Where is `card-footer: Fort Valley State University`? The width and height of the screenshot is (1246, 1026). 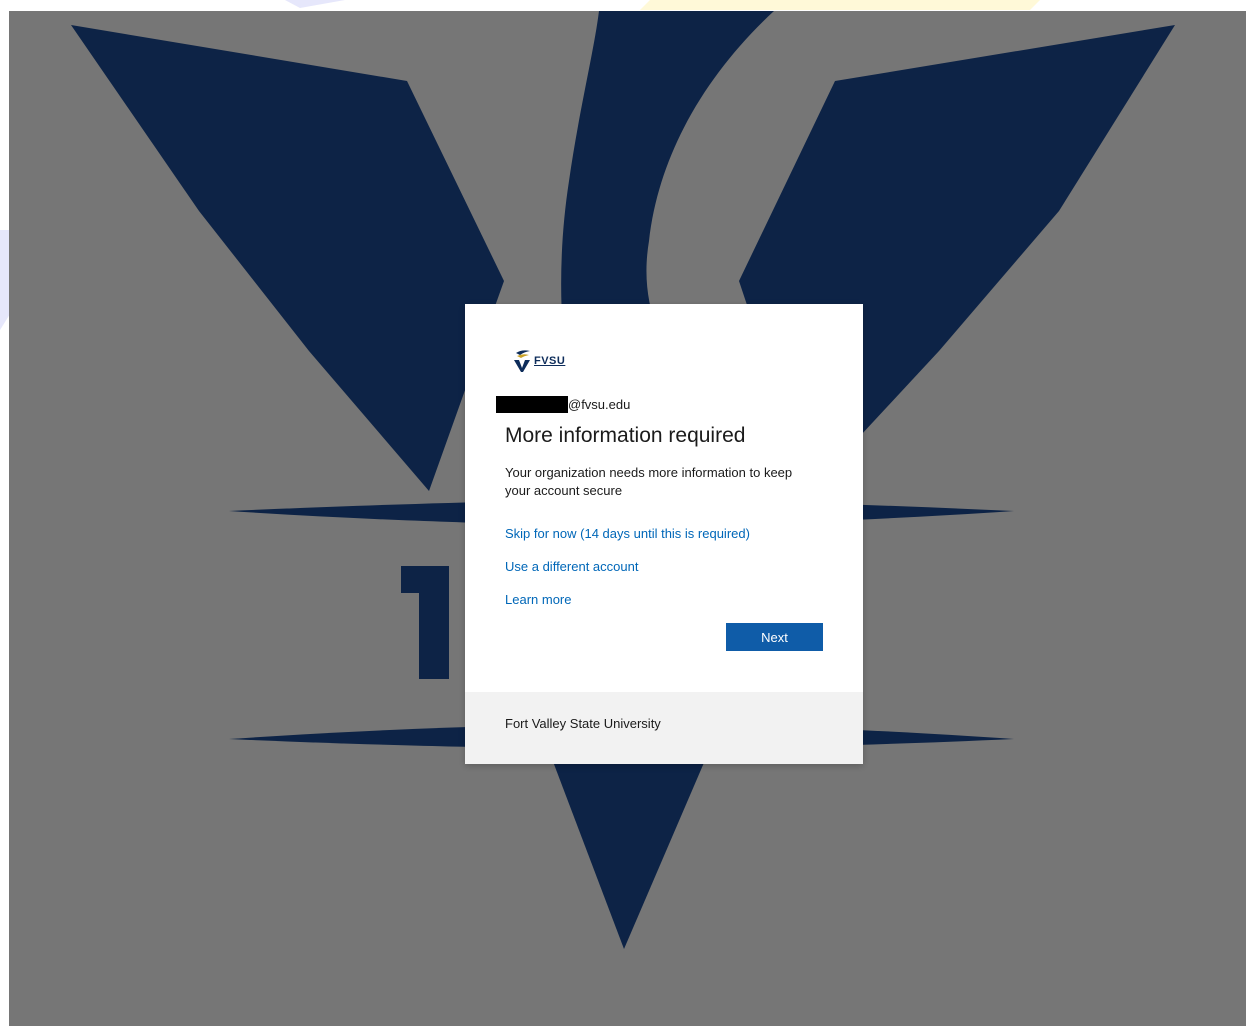
card-footer: Fort Valley State University is located at coordinates (664, 728).